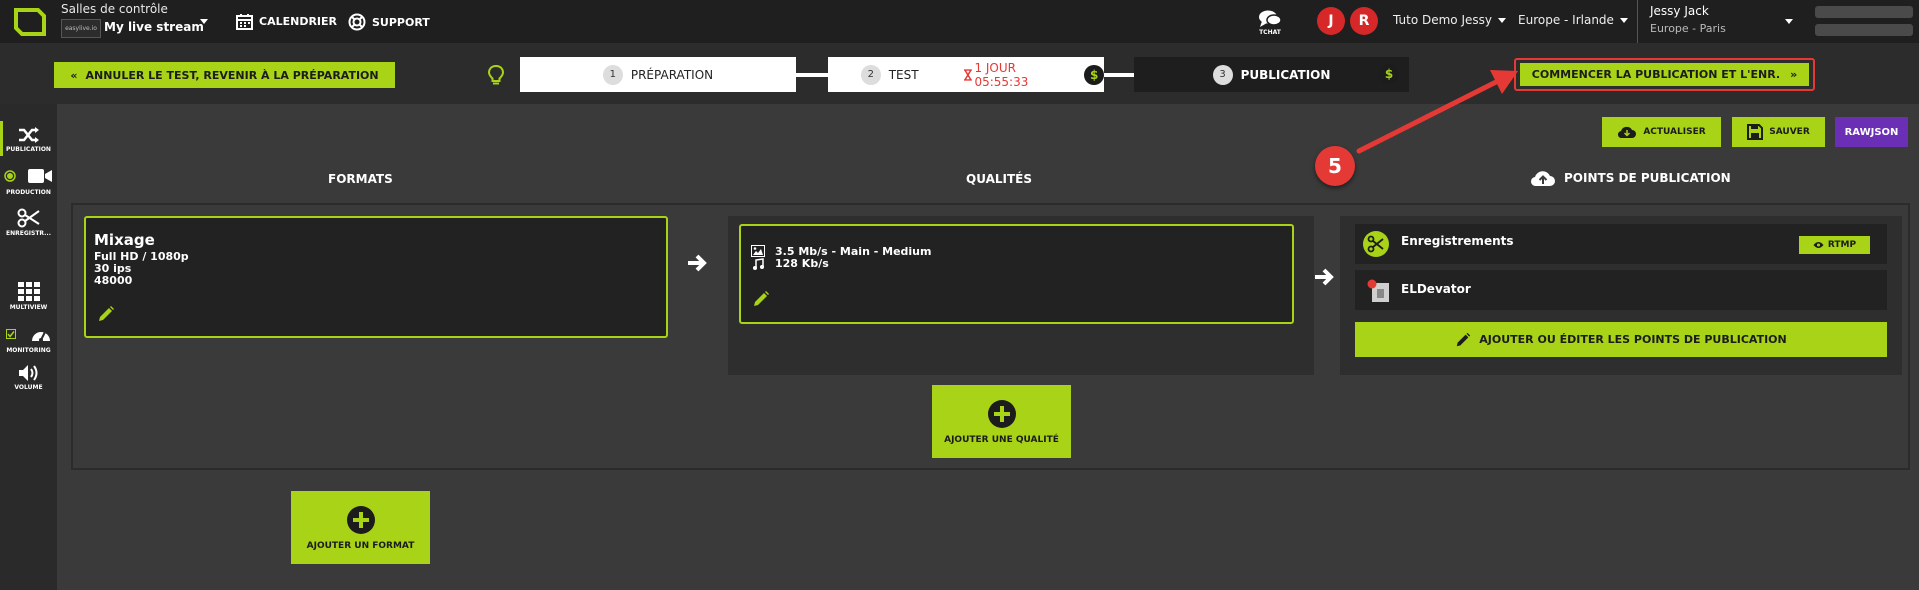 This screenshot has height=590, width=1919. What do you see at coordinates (496, 75) in the screenshot?
I see `lightbulb-icon` at bounding box center [496, 75].